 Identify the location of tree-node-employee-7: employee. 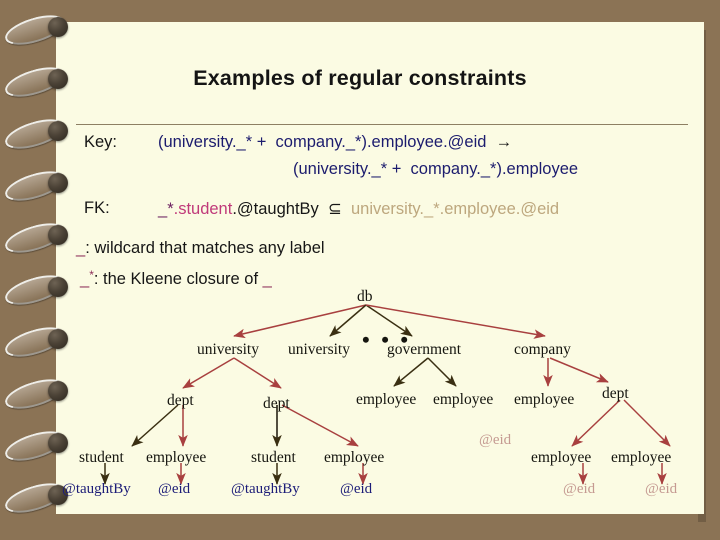
(641, 457).